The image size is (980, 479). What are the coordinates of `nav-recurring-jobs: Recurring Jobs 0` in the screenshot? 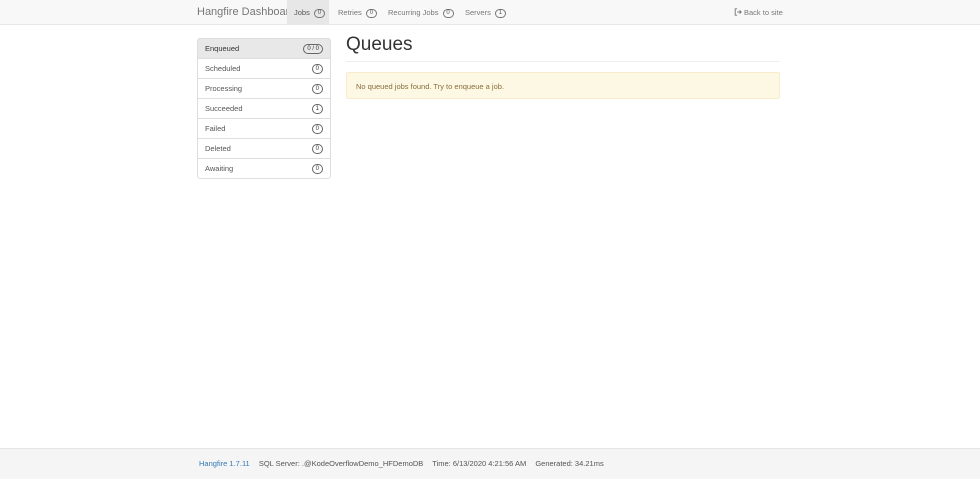 It's located at (421, 12).